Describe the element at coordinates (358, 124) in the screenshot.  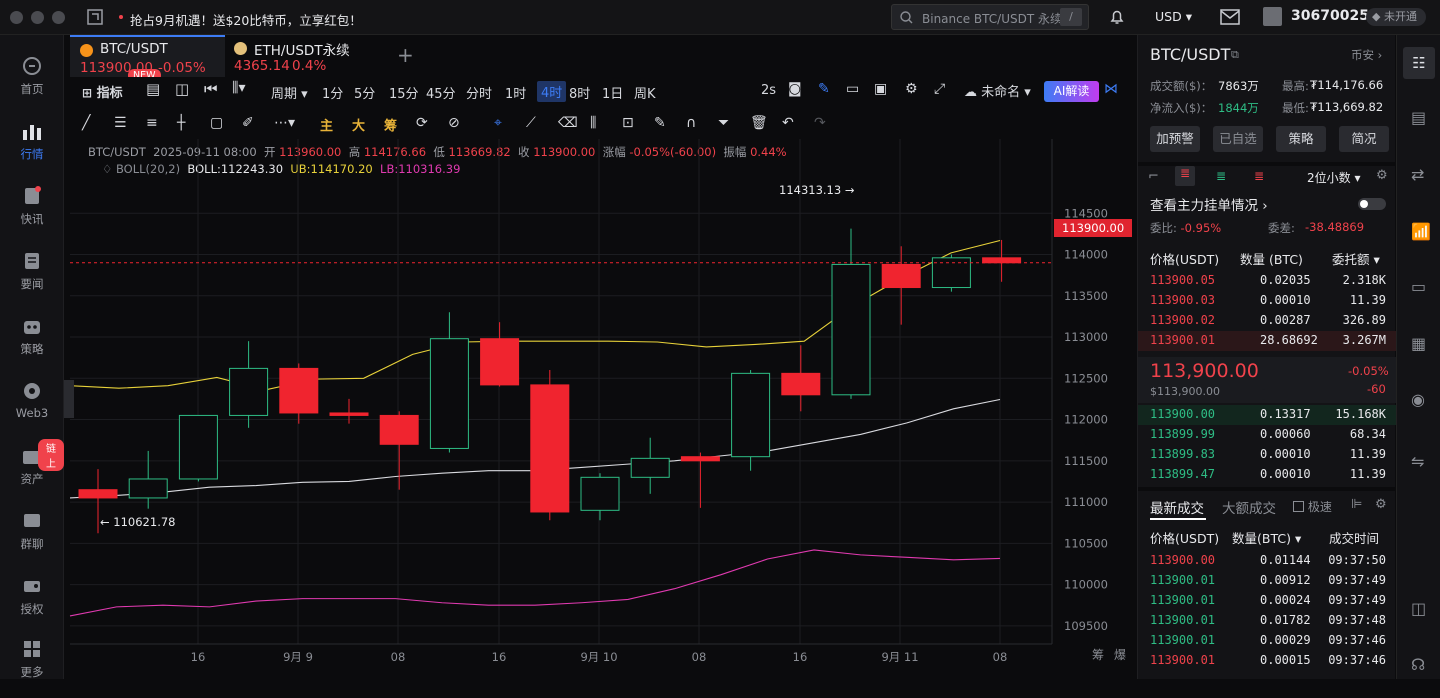
I see `big-order-button: 大` at that location.